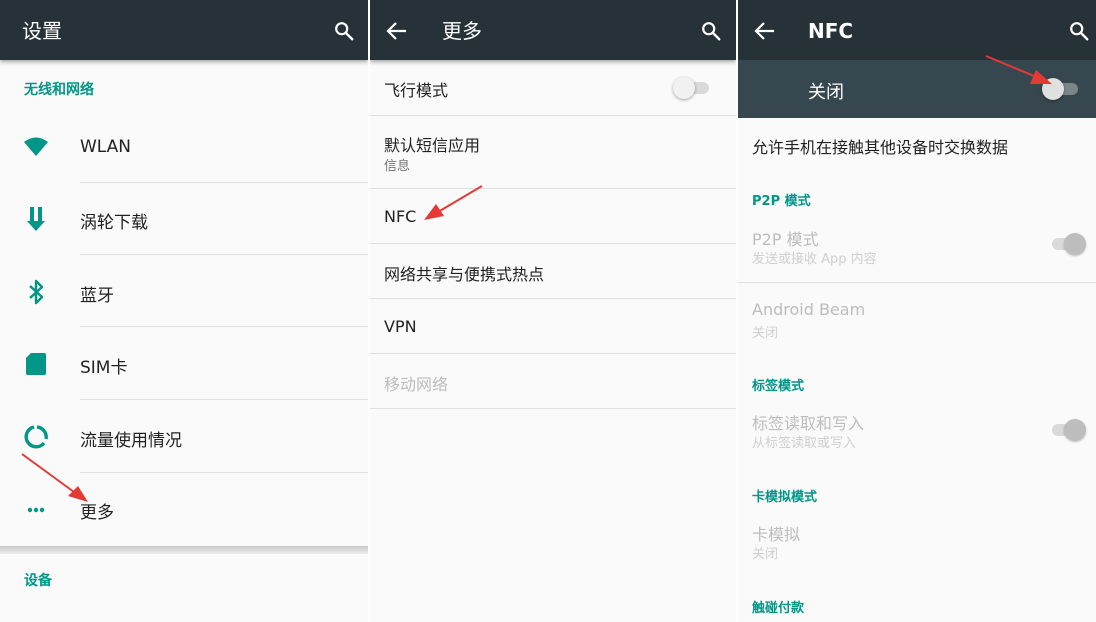 This screenshot has width=1096, height=622. I want to click on android-beam-item: Android Beam, so click(809, 309).